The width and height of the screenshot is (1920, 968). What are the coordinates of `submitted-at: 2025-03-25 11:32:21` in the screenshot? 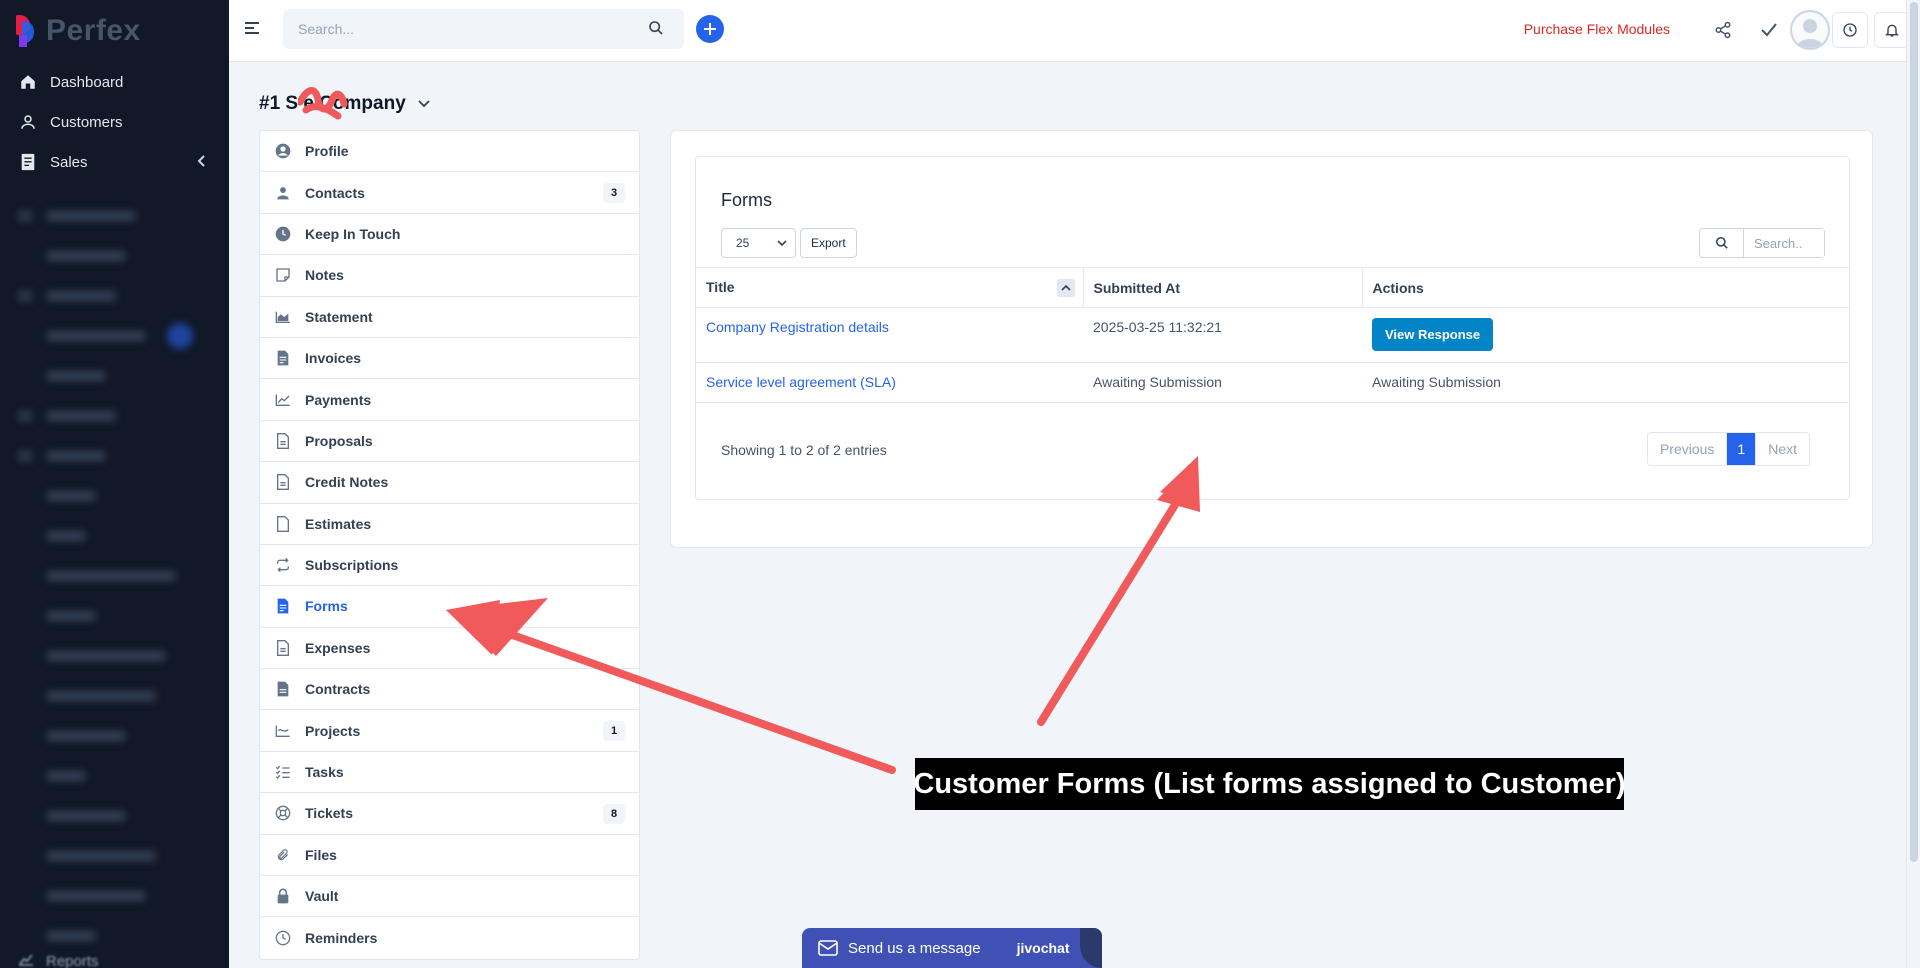 It's located at (1157, 327).